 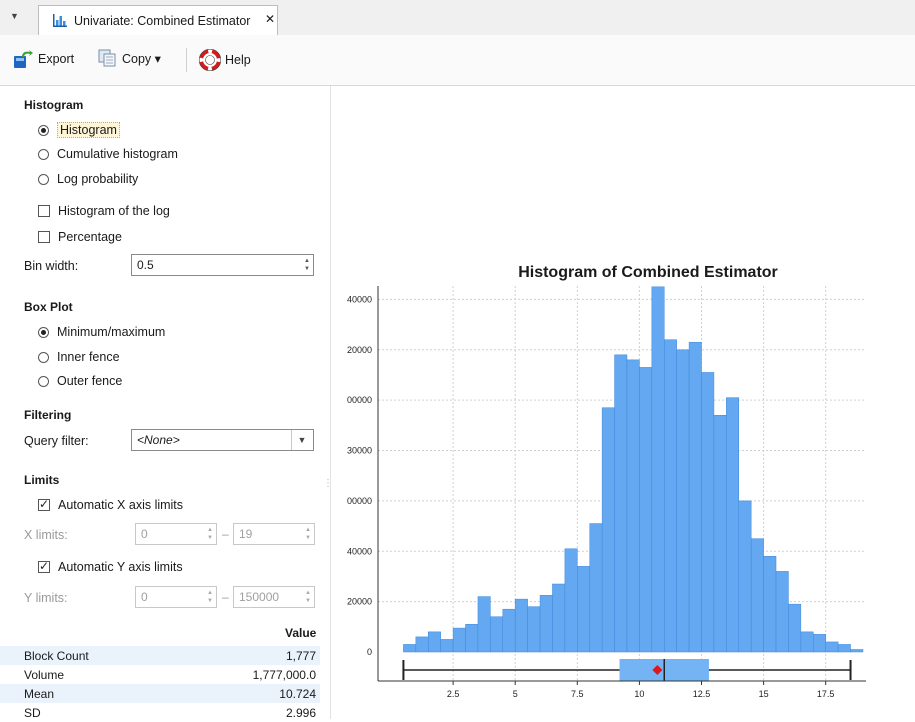 I want to click on x-min-field: 0 ▲ ▼, so click(x=176, y=534).